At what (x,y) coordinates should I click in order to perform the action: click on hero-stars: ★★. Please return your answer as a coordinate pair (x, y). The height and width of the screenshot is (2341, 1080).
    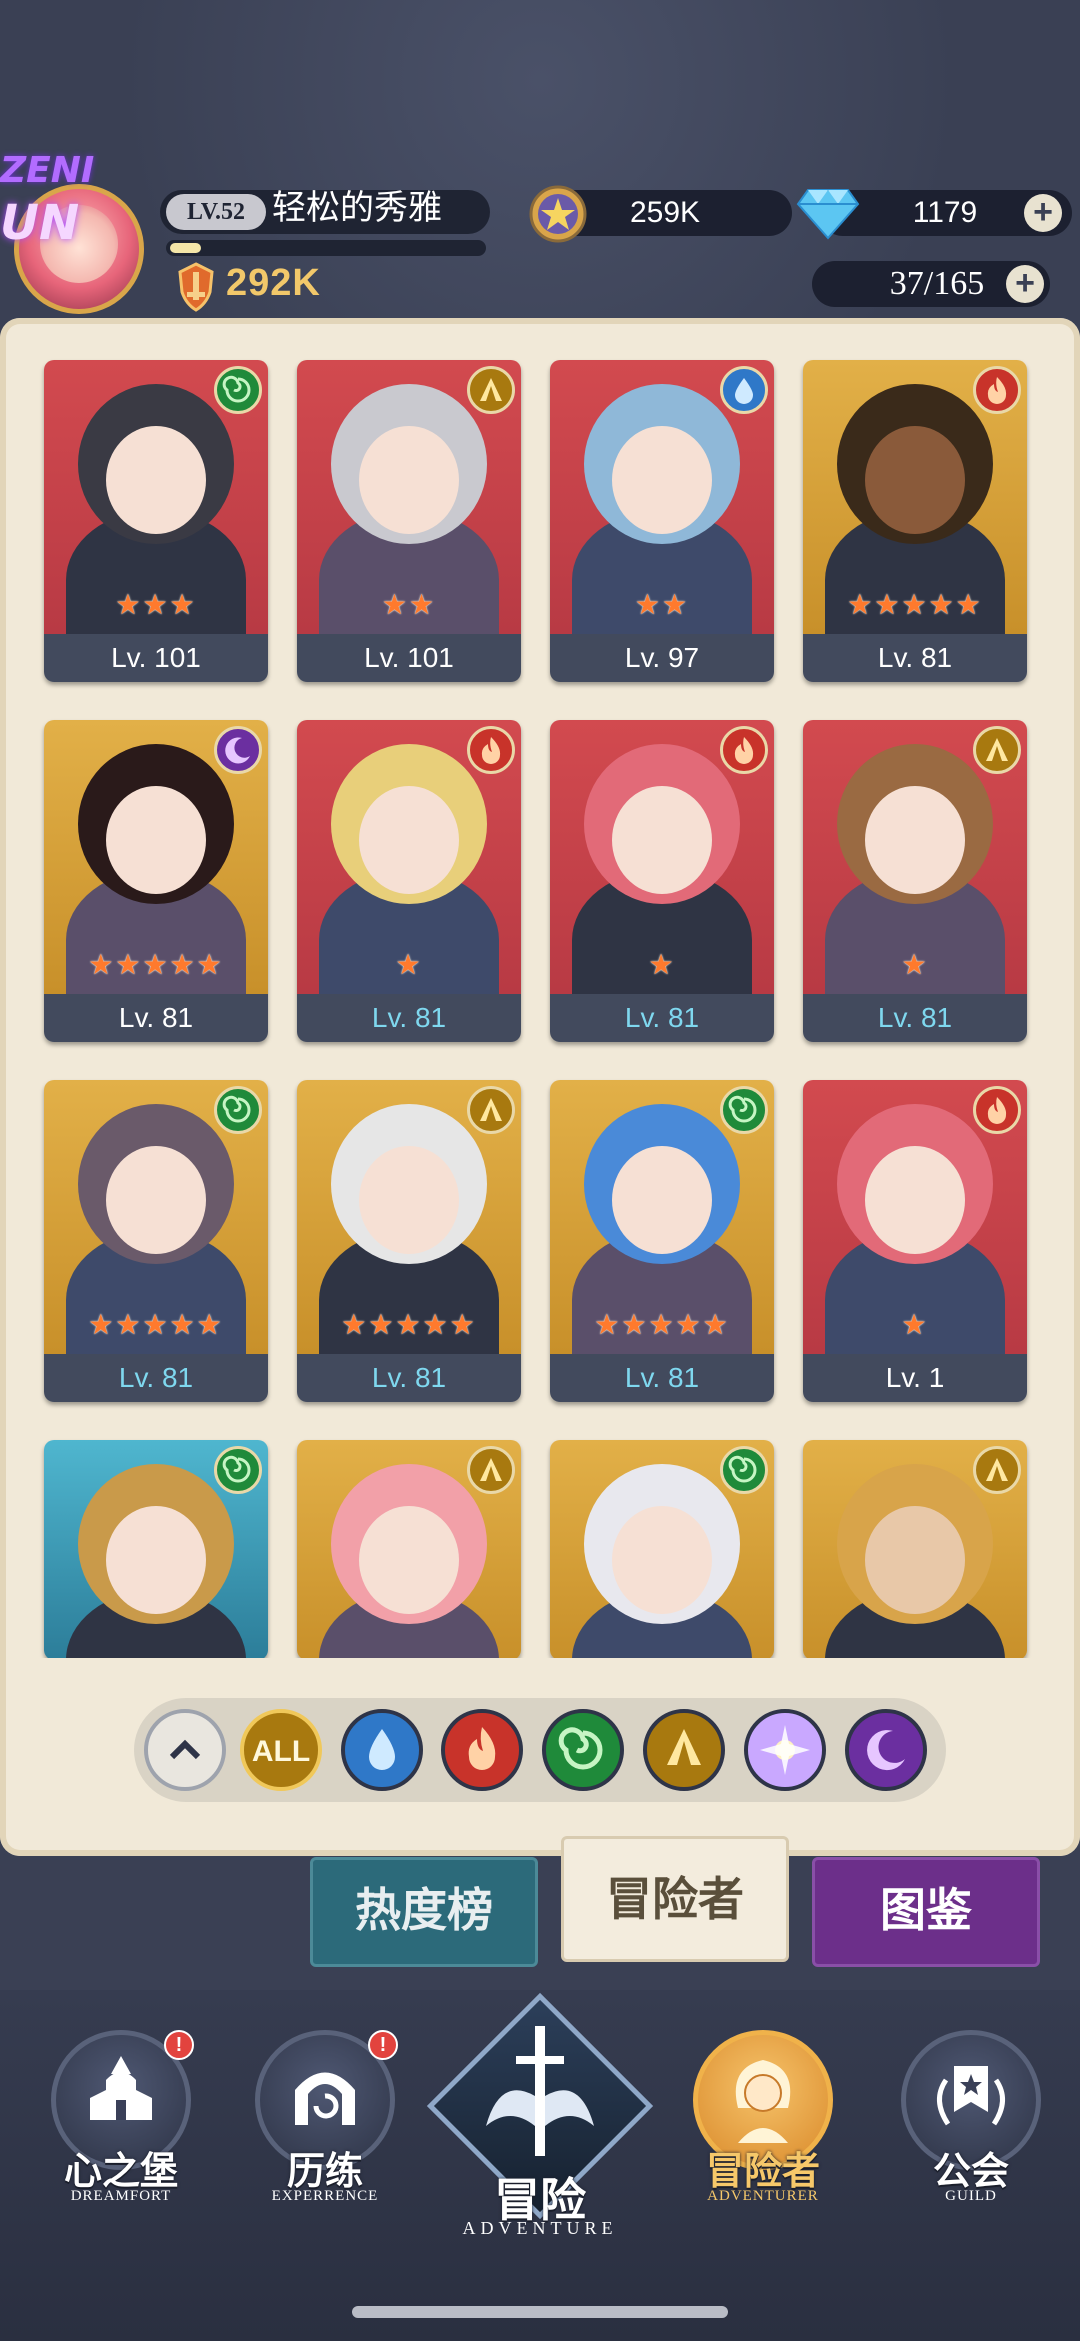
    Looking at the image, I should click on (662, 604).